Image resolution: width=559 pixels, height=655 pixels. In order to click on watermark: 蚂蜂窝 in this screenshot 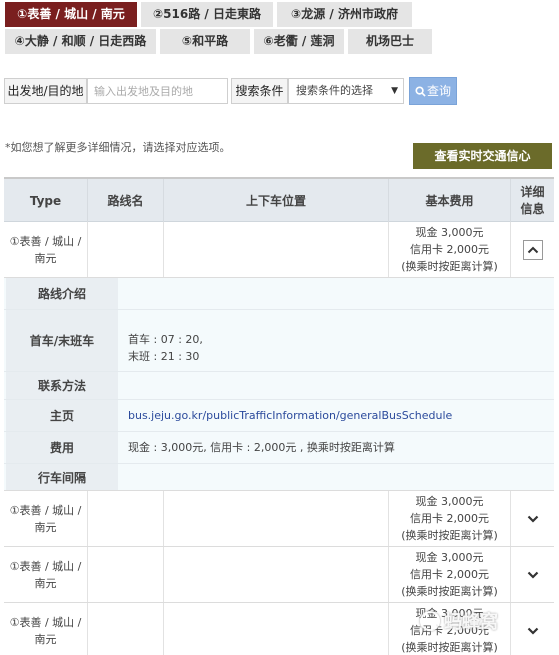, I will do `click(459, 621)`.